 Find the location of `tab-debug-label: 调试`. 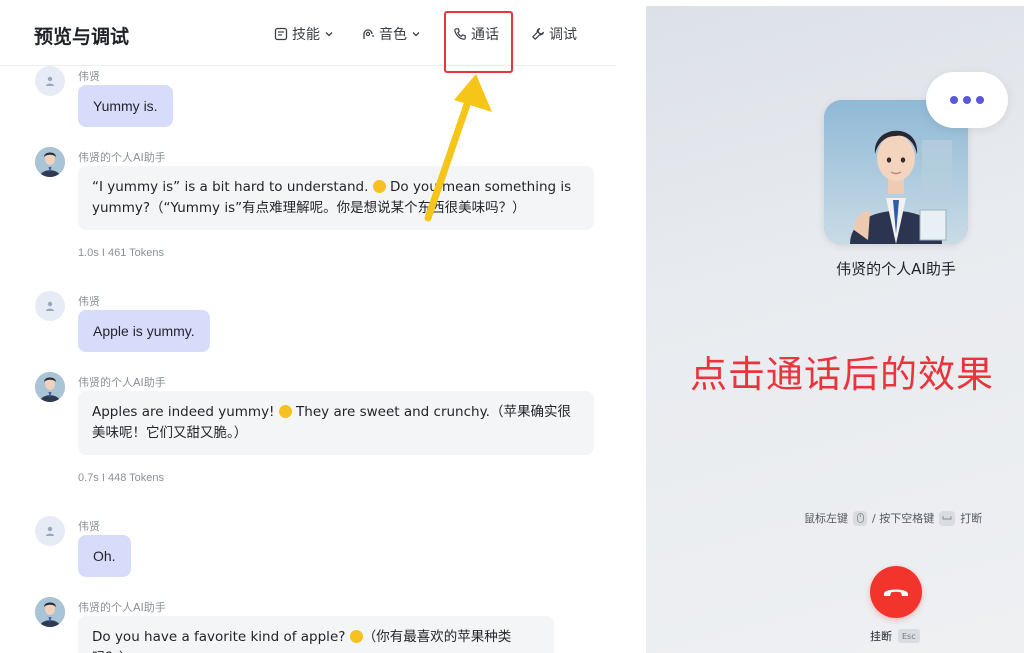

tab-debug-label: 调试 is located at coordinates (563, 35).